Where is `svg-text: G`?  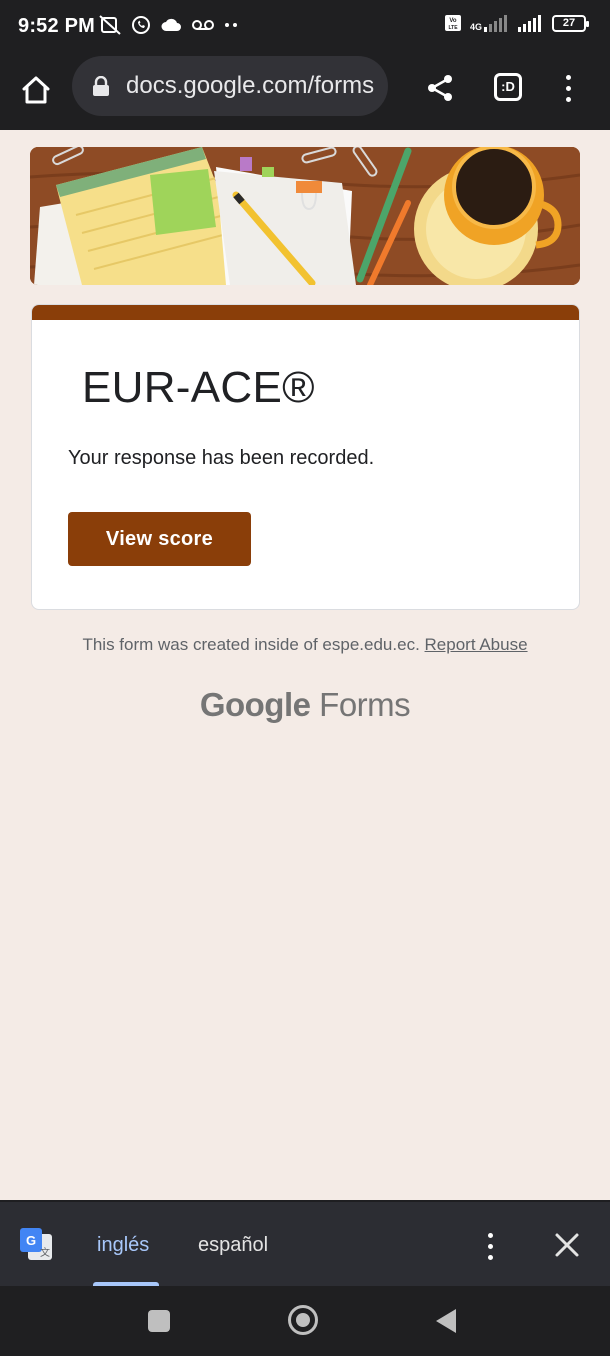
svg-text: G is located at coordinates (31, 1240).